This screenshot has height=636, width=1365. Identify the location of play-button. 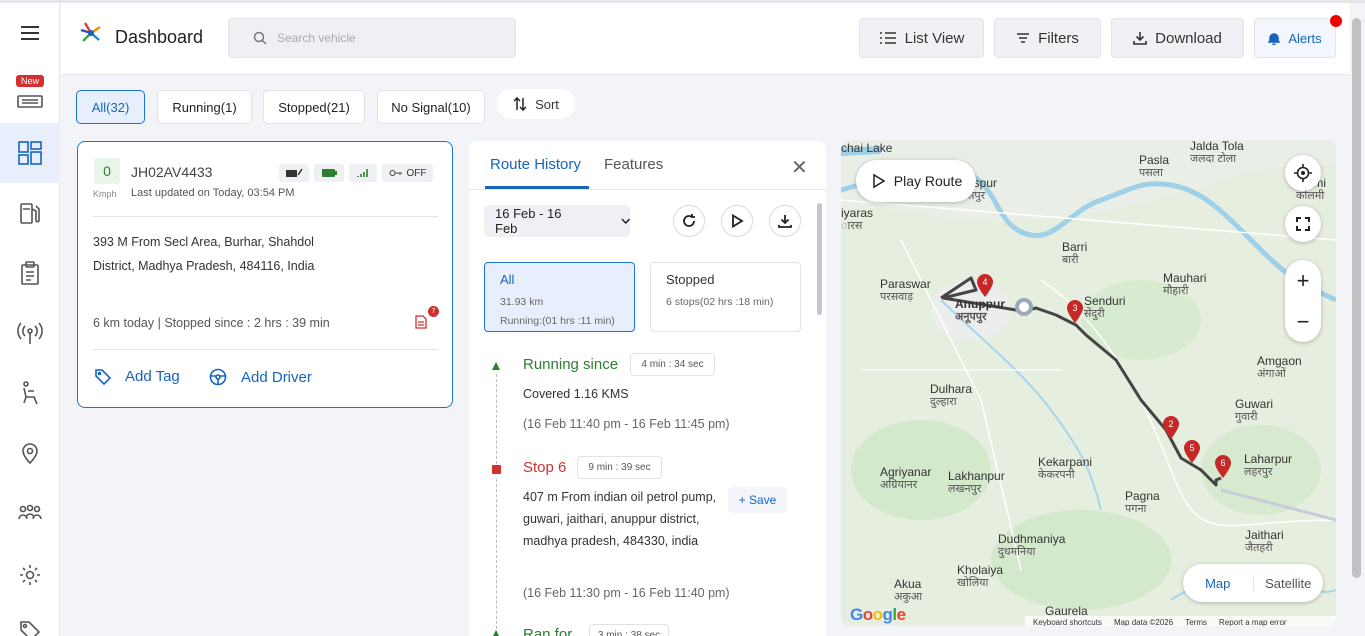
(737, 221).